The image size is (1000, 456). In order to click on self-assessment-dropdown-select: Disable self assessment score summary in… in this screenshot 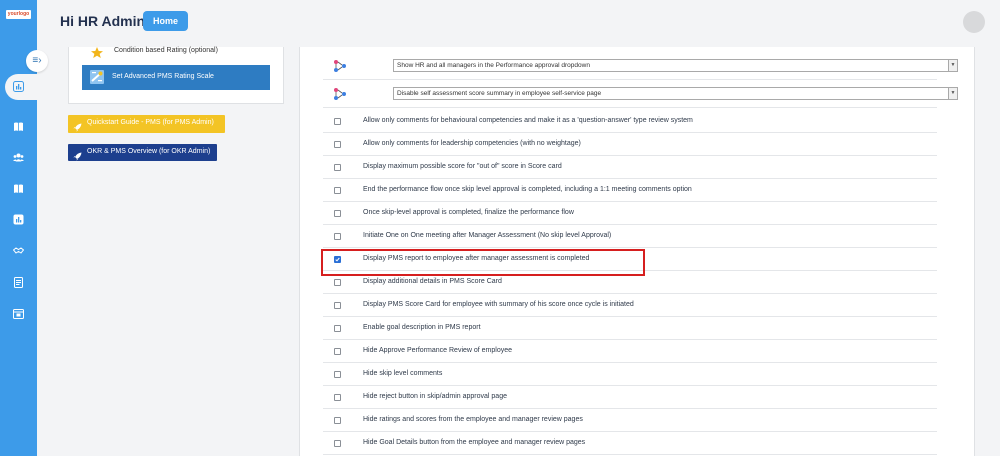, I will do `click(675, 93)`.